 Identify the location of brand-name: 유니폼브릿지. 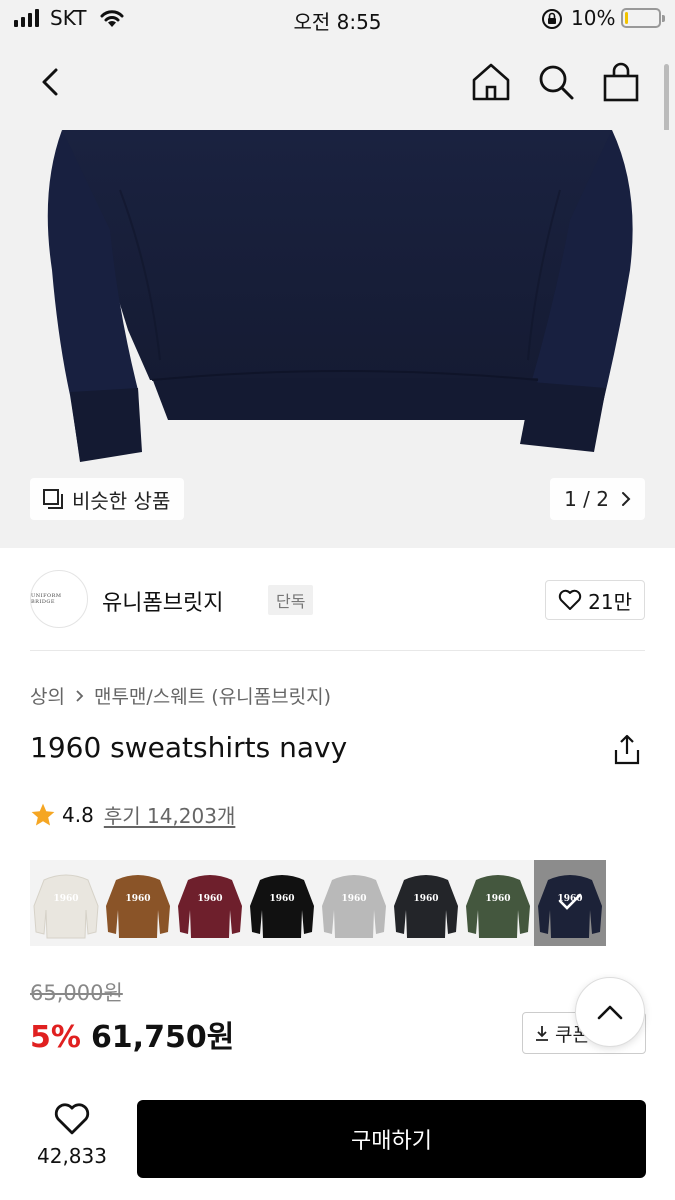
(162, 601).